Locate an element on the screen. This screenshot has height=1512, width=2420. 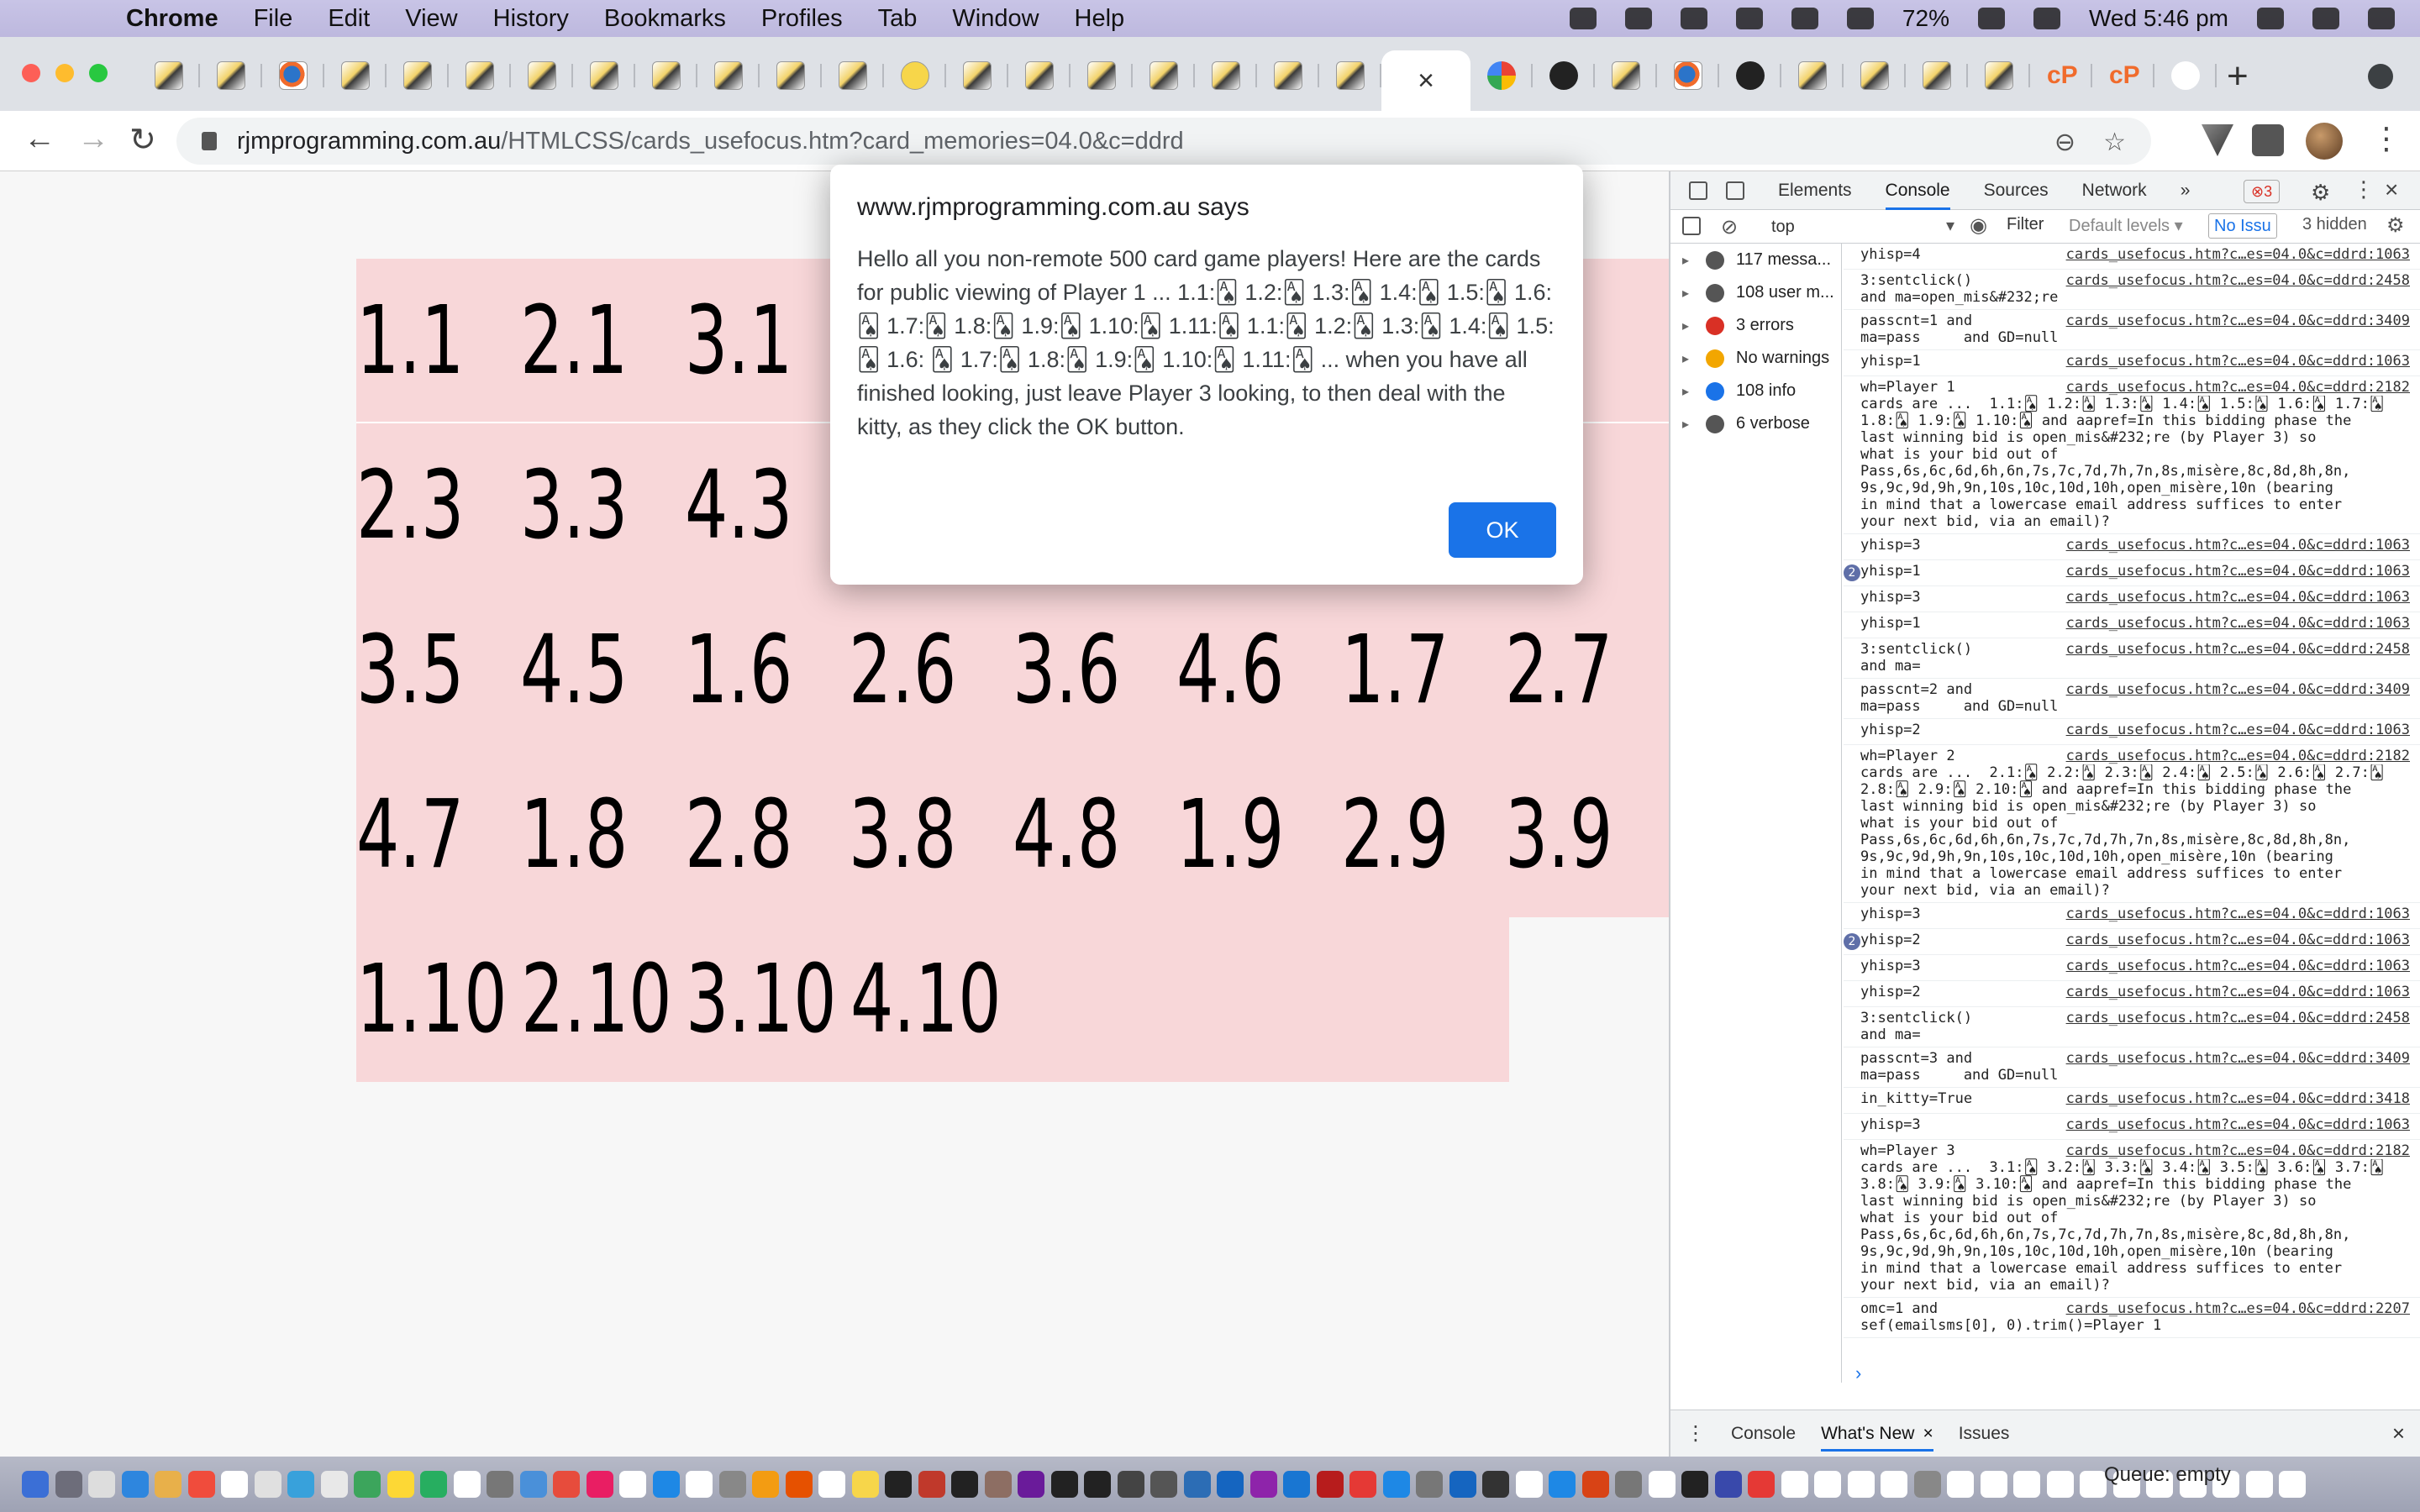
card-label: 3.8 is located at coordinates (908, 835).